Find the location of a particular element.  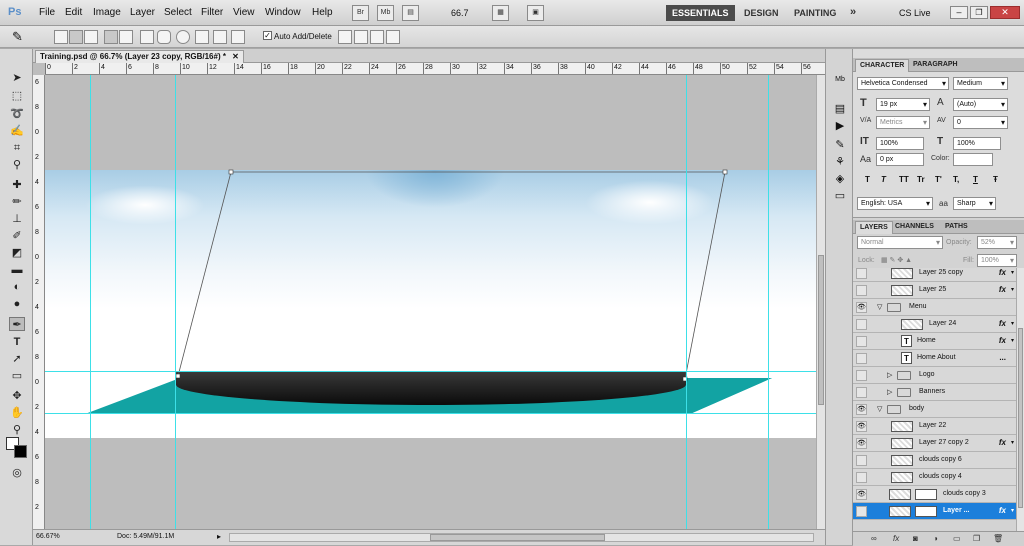

menu-select: Select is located at coordinates (178, 12).